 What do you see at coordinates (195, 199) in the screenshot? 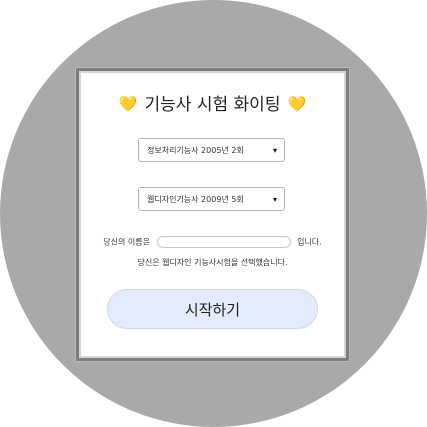
I see `exam-select-2-value: 웹디자인기능사 2009년 5회` at bounding box center [195, 199].